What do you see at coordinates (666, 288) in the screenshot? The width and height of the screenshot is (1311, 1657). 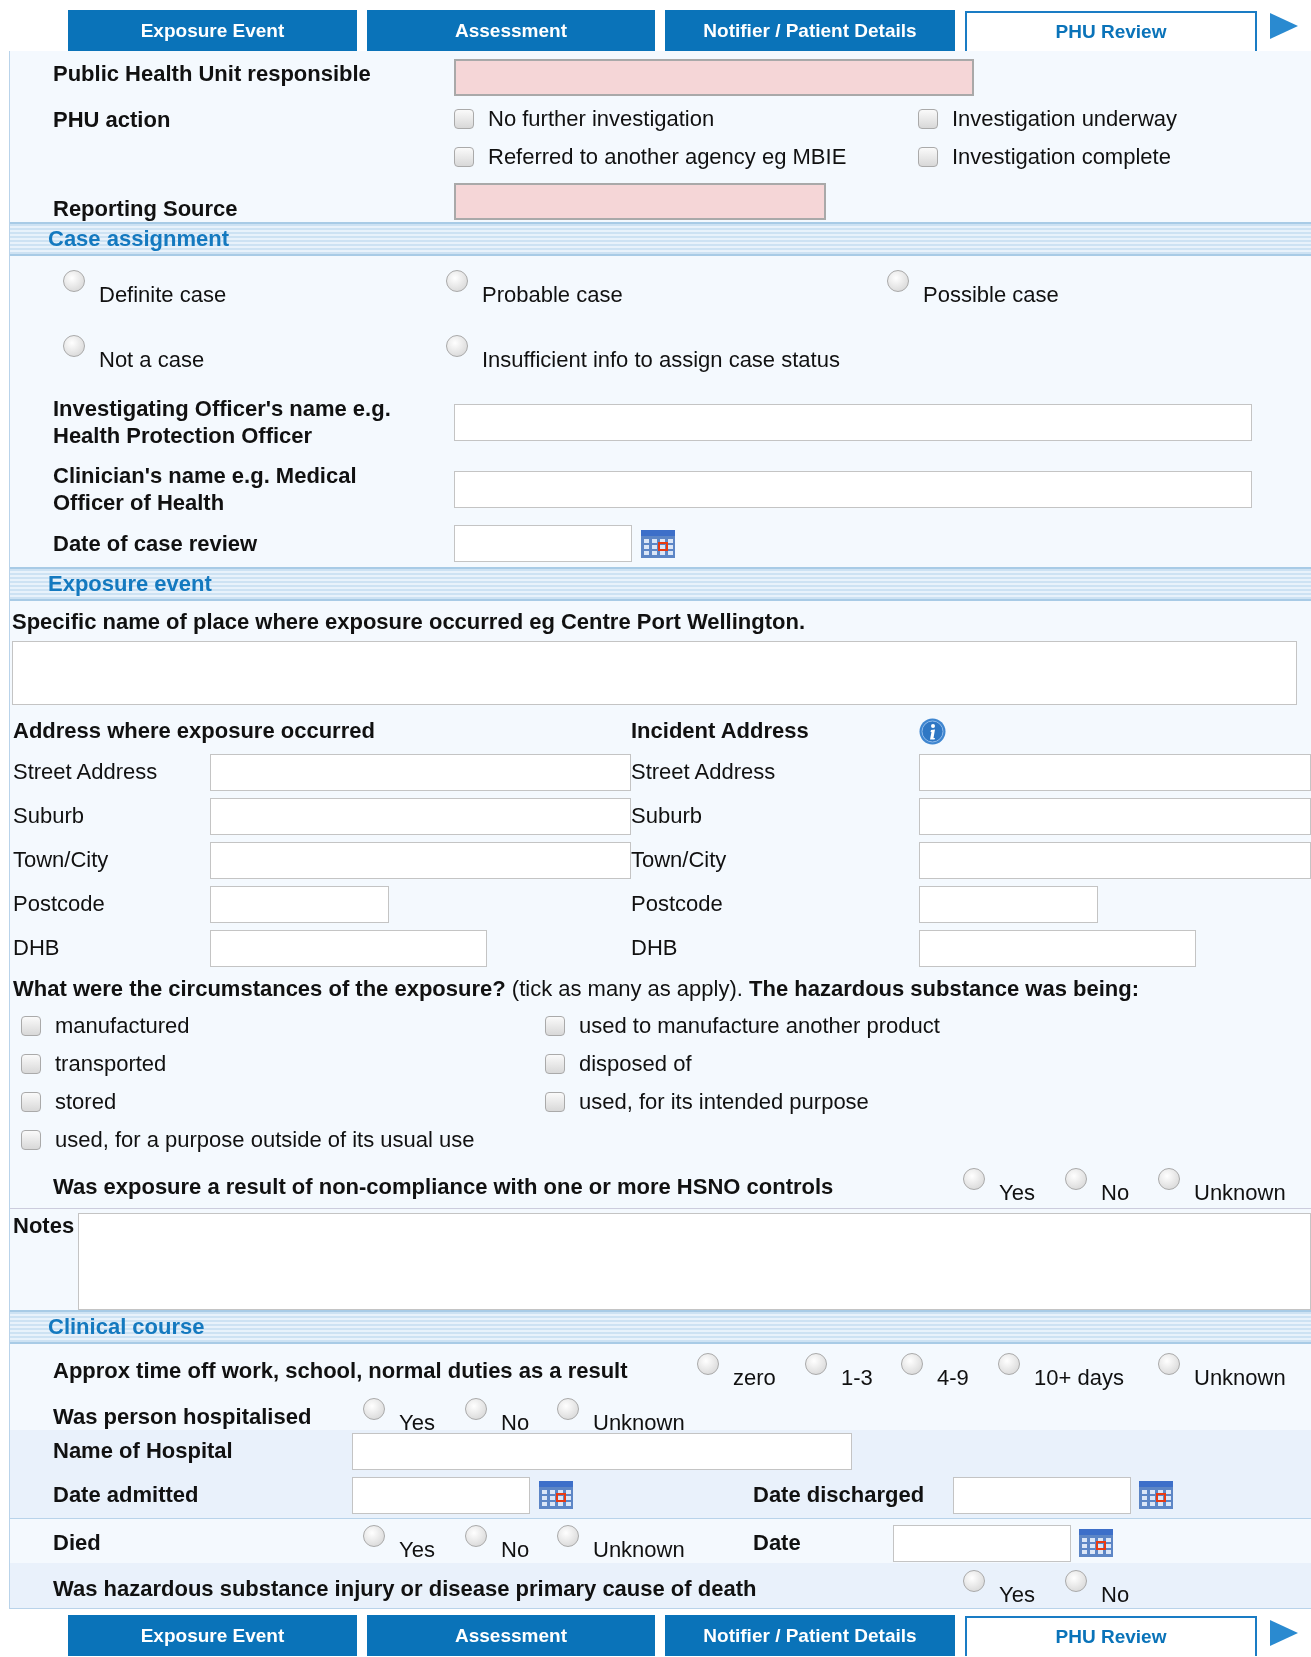 I see `radio-option: Probable case` at bounding box center [666, 288].